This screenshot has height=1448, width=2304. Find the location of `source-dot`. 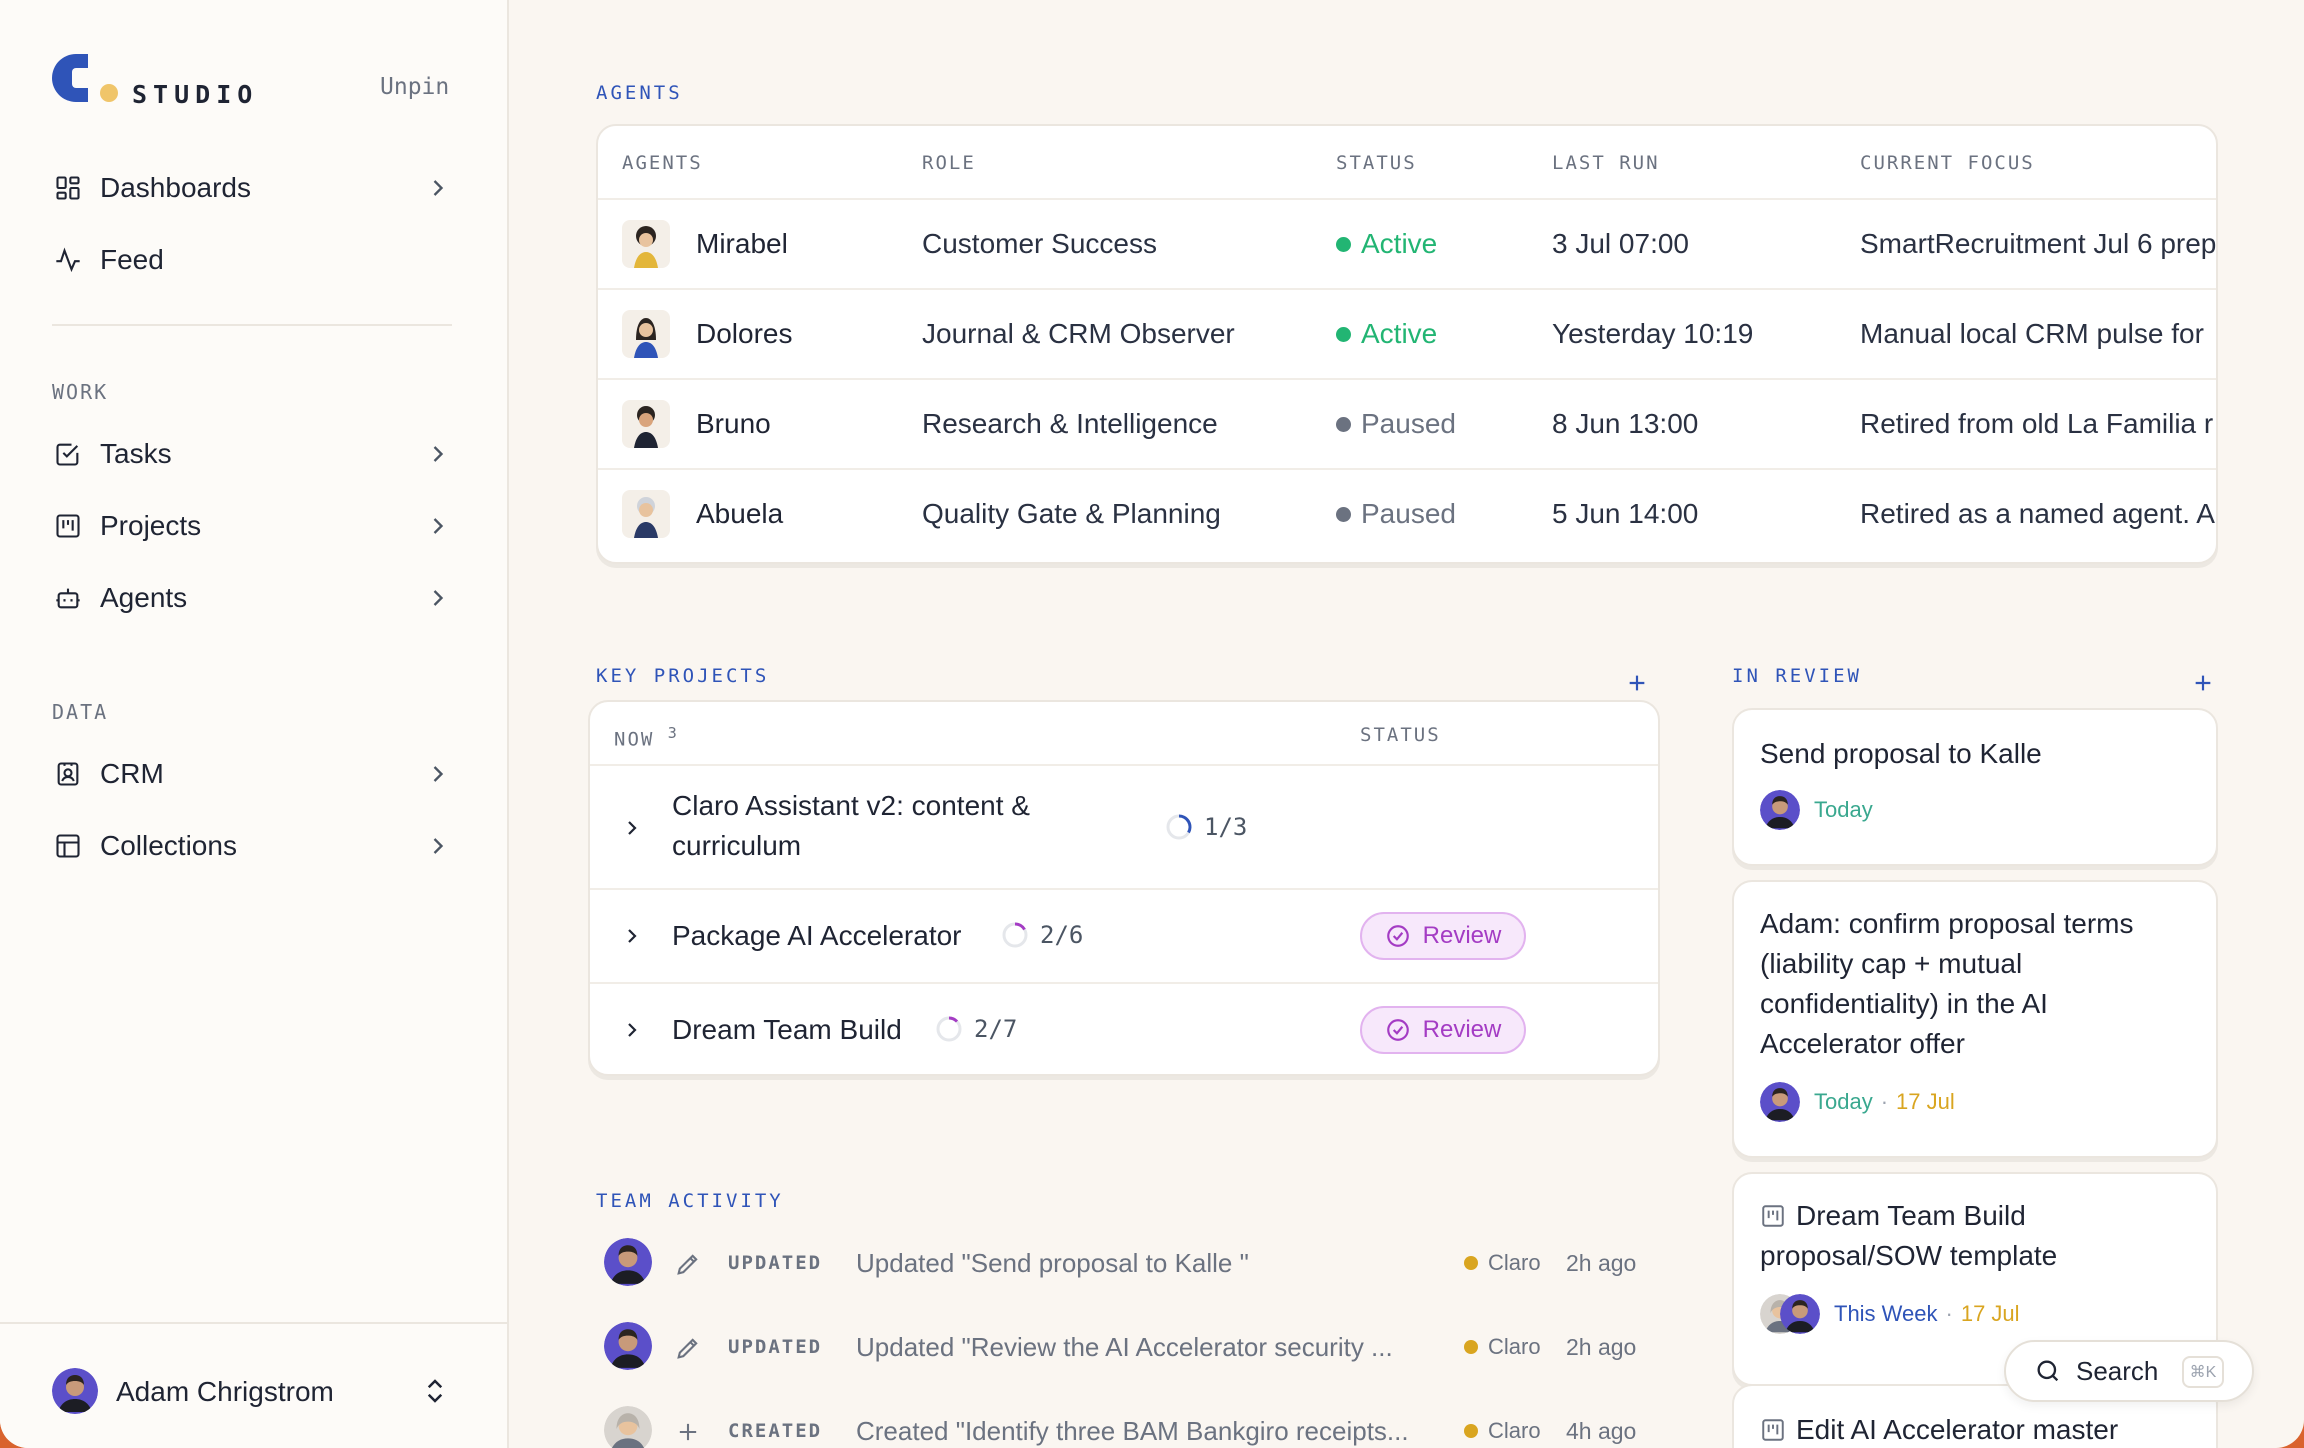

source-dot is located at coordinates (1471, 1431).